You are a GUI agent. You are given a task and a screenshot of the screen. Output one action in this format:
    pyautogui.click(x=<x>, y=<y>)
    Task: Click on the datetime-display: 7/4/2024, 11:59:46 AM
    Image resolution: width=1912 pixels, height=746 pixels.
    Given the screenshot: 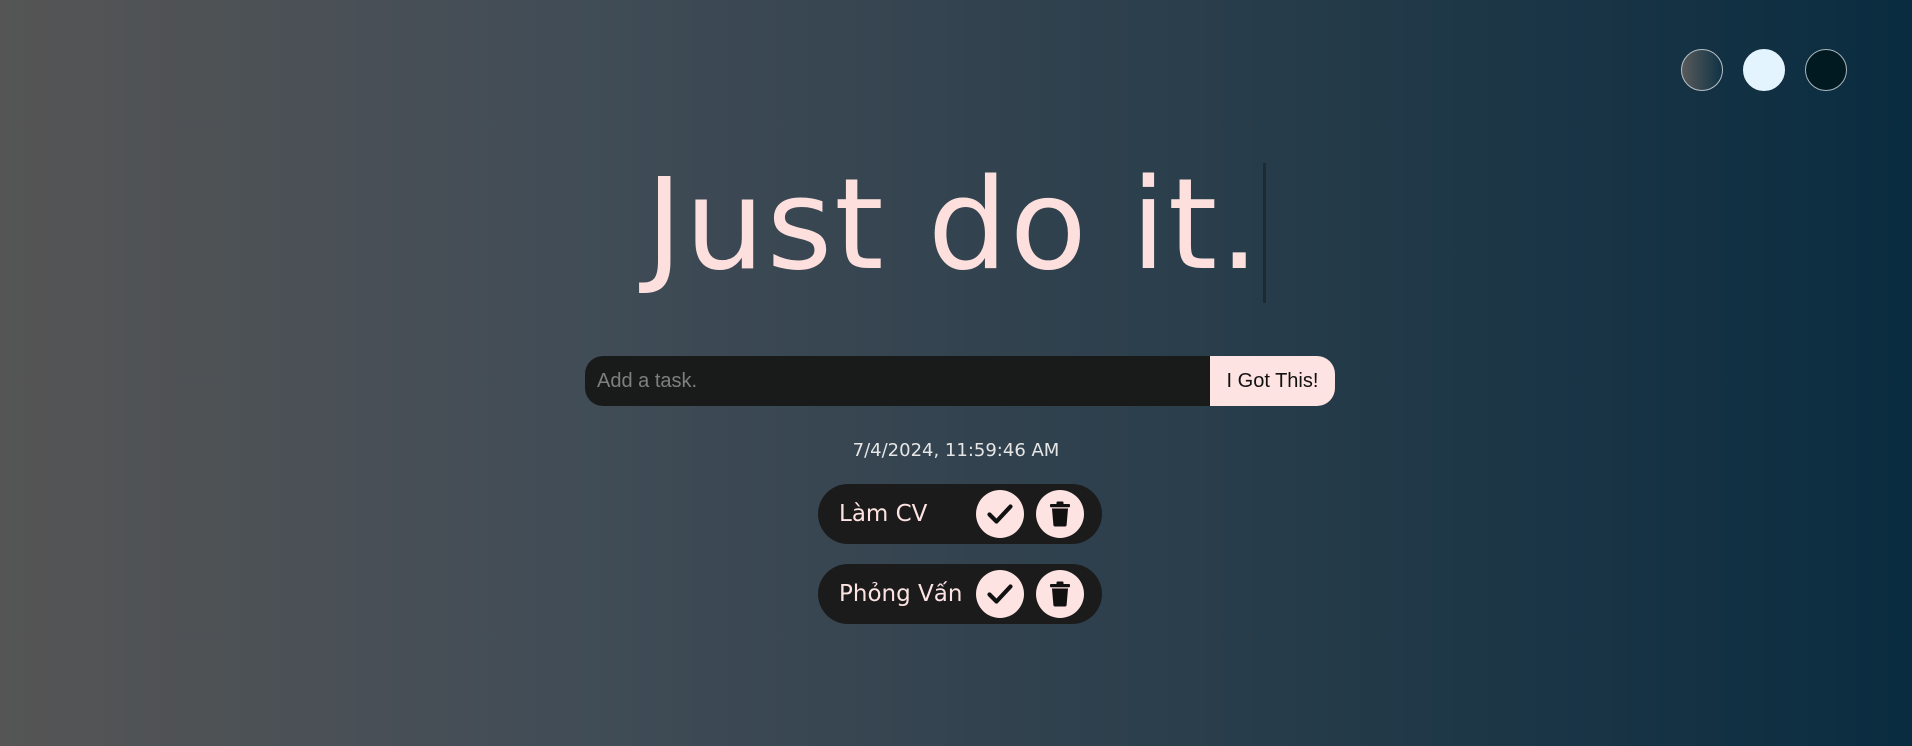 What is the action you would take?
    pyautogui.click(x=956, y=450)
    